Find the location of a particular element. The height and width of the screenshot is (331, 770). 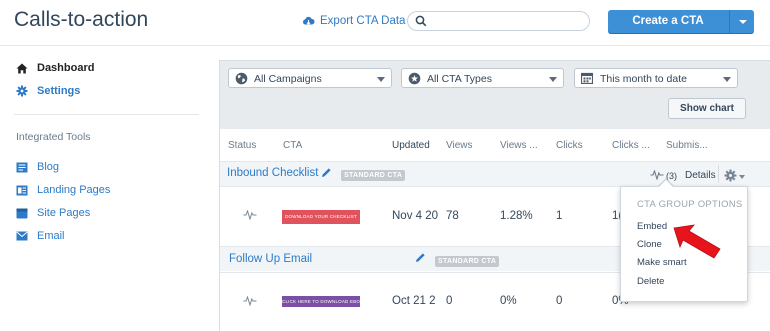

site-pages-icon is located at coordinates (22, 213).